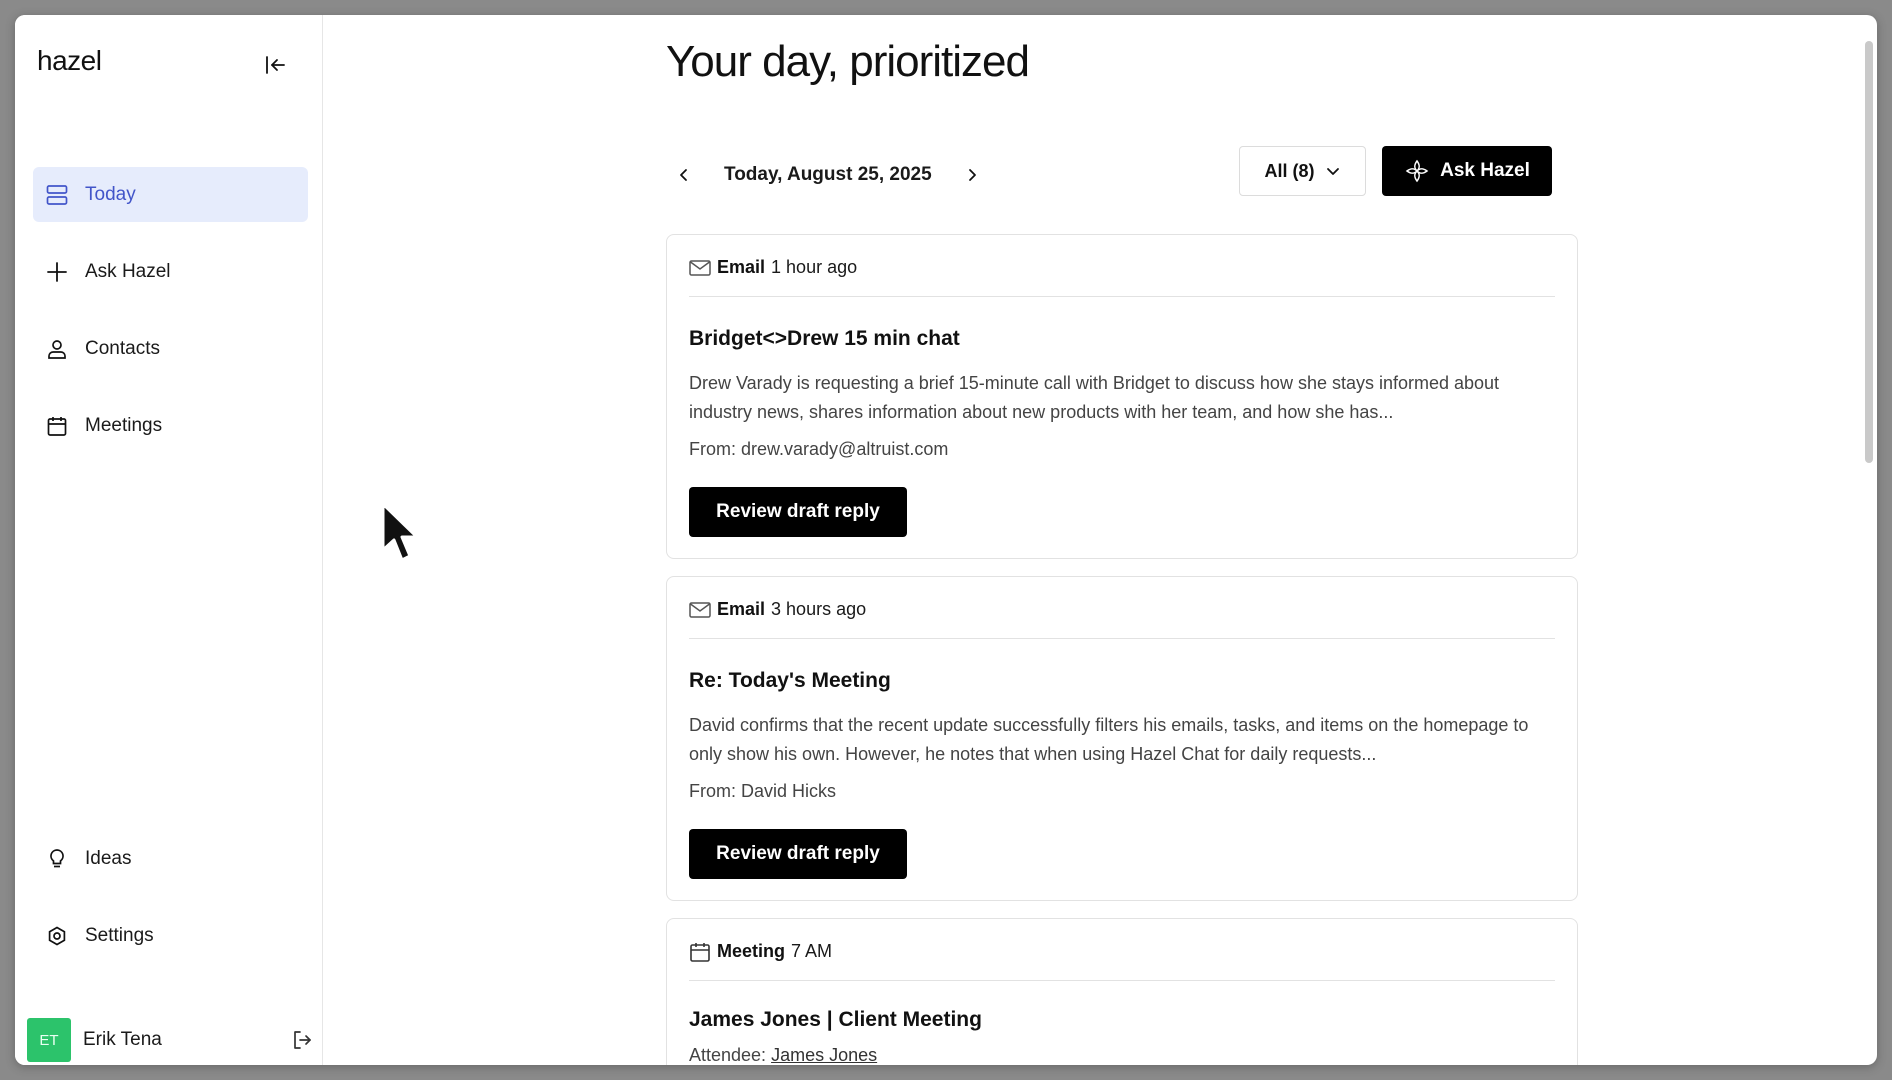 Image resolution: width=1892 pixels, height=1080 pixels. Describe the element at coordinates (790, 680) in the screenshot. I see `card-title: Re: Today's Meeting` at that location.